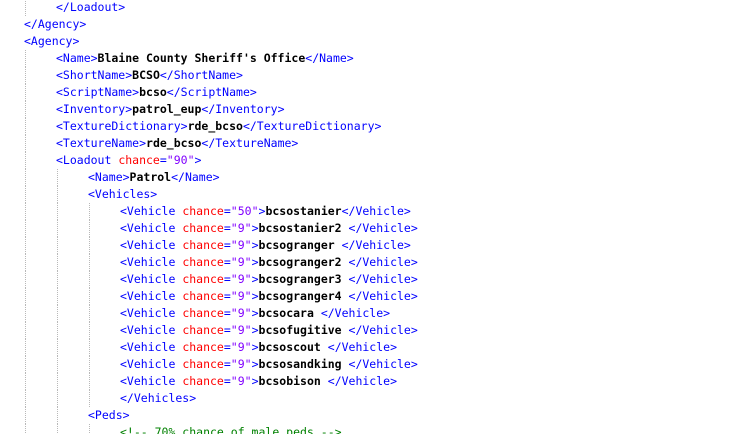  I want to click on xml-tag: <Peds>, so click(109, 415).